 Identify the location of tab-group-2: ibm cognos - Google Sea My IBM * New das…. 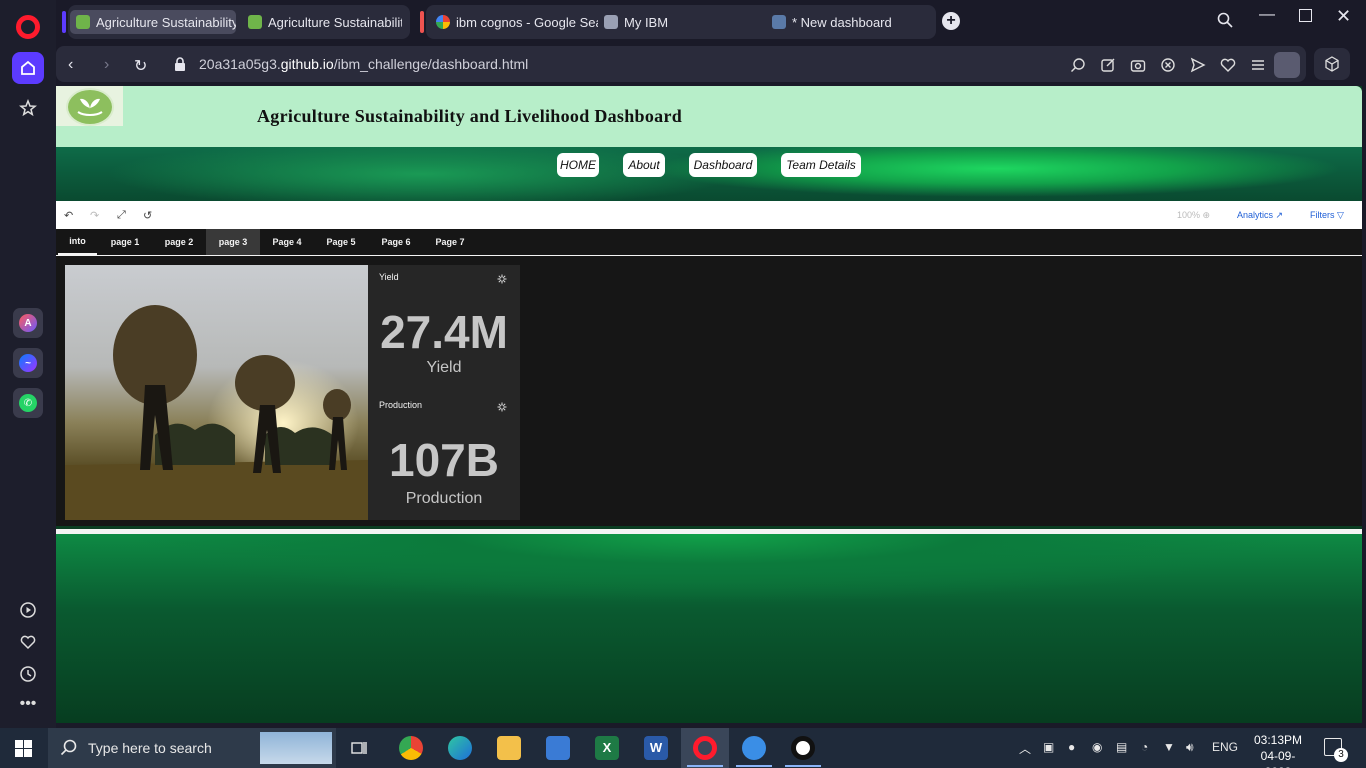
(681, 22).